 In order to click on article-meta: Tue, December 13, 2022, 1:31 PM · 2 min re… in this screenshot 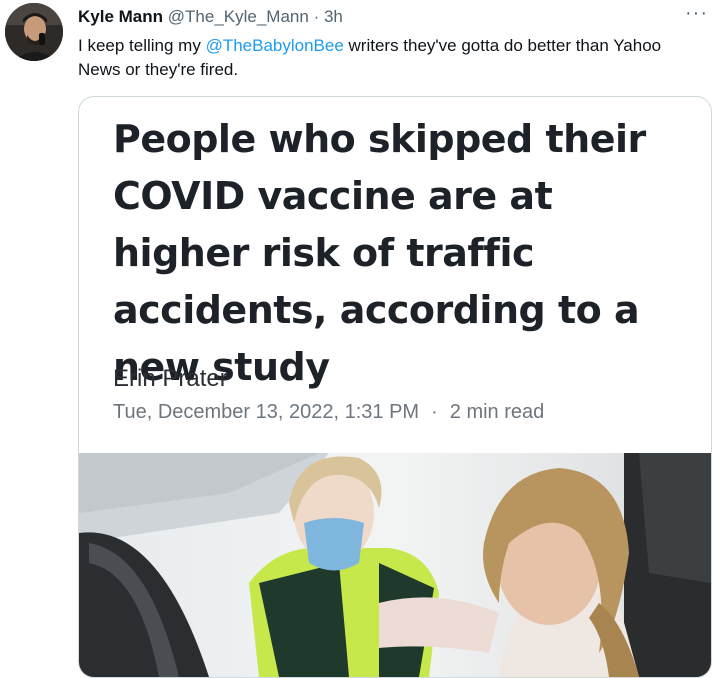, I will do `click(328, 412)`.